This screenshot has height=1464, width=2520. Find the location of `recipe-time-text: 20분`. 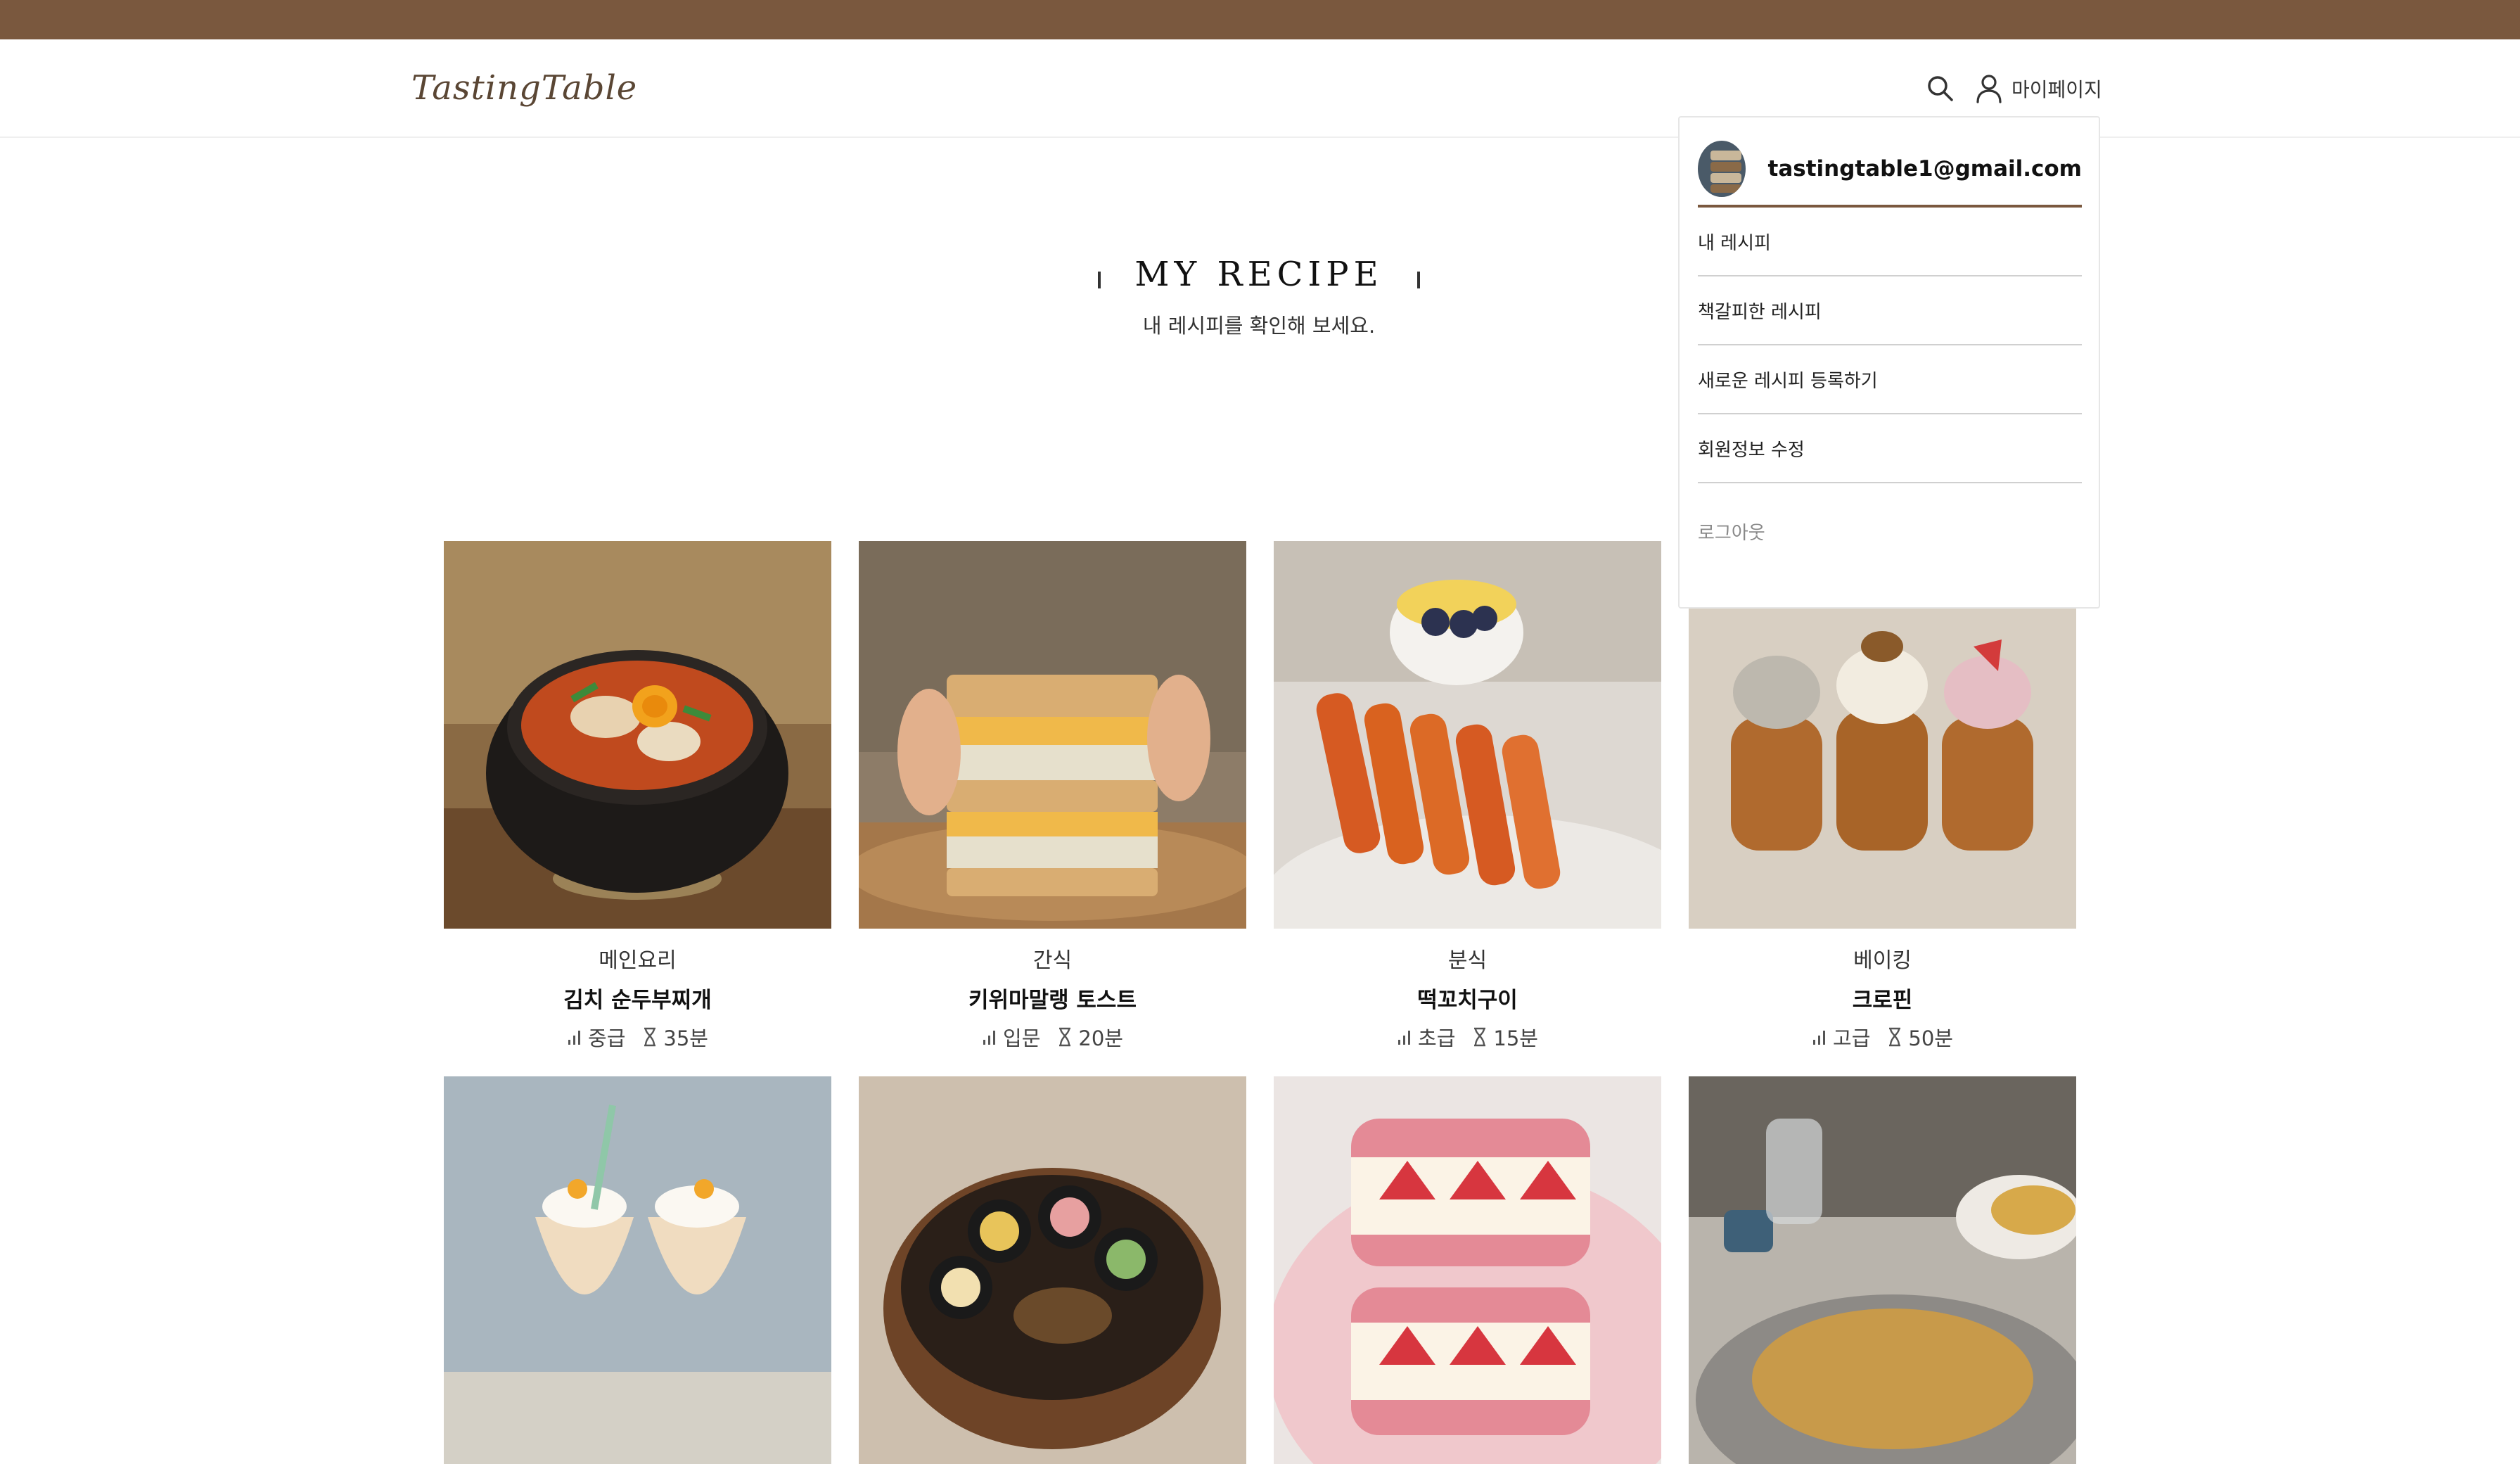

recipe-time-text: 20분 is located at coordinates (1100, 1038).